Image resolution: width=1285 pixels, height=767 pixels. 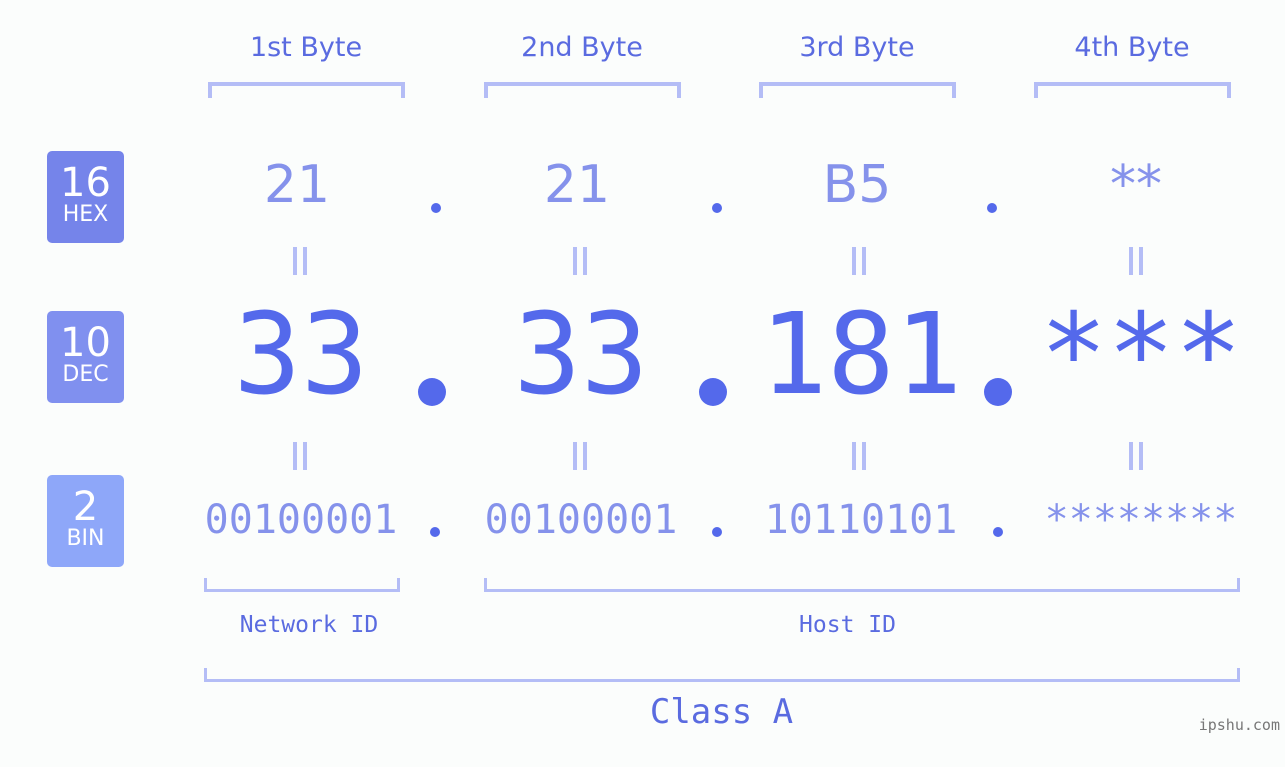 I want to click on hex-value-2: 21, so click(x=577, y=185).